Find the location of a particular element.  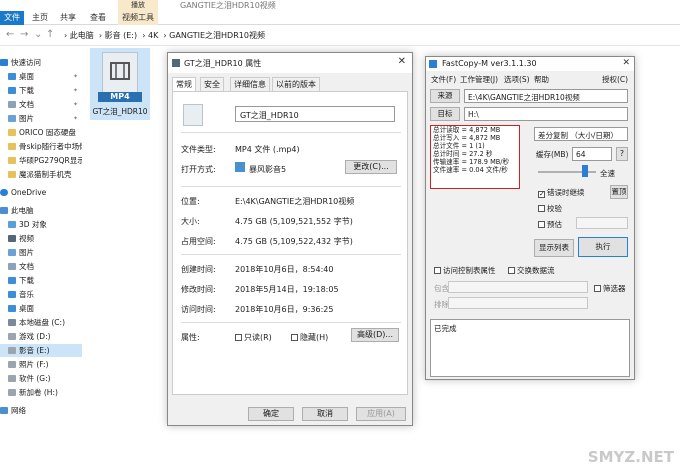

menu-options: 选项(S) is located at coordinates (517, 79).